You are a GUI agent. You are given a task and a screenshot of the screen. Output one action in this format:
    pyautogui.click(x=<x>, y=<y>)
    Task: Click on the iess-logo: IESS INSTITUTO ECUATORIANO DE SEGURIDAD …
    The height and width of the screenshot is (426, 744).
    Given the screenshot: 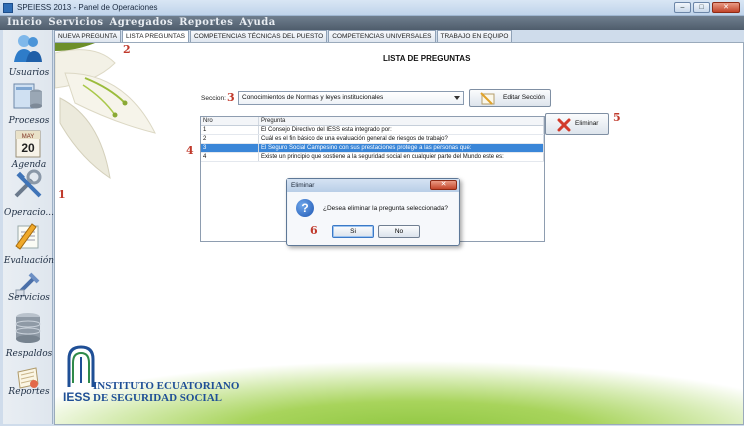 What is the action you would take?
    pyautogui.click(x=151, y=374)
    